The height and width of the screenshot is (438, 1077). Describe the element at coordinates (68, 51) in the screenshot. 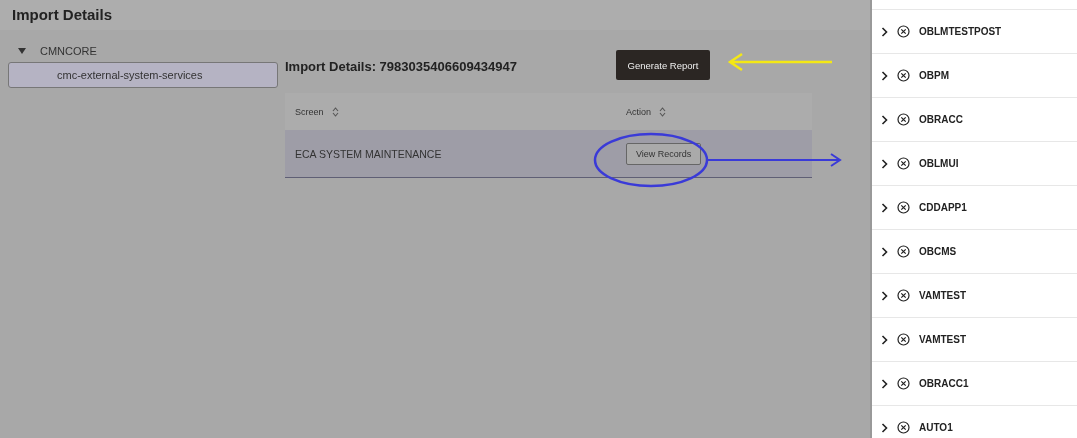

I see `tree-node: CMNCORE` at that location.